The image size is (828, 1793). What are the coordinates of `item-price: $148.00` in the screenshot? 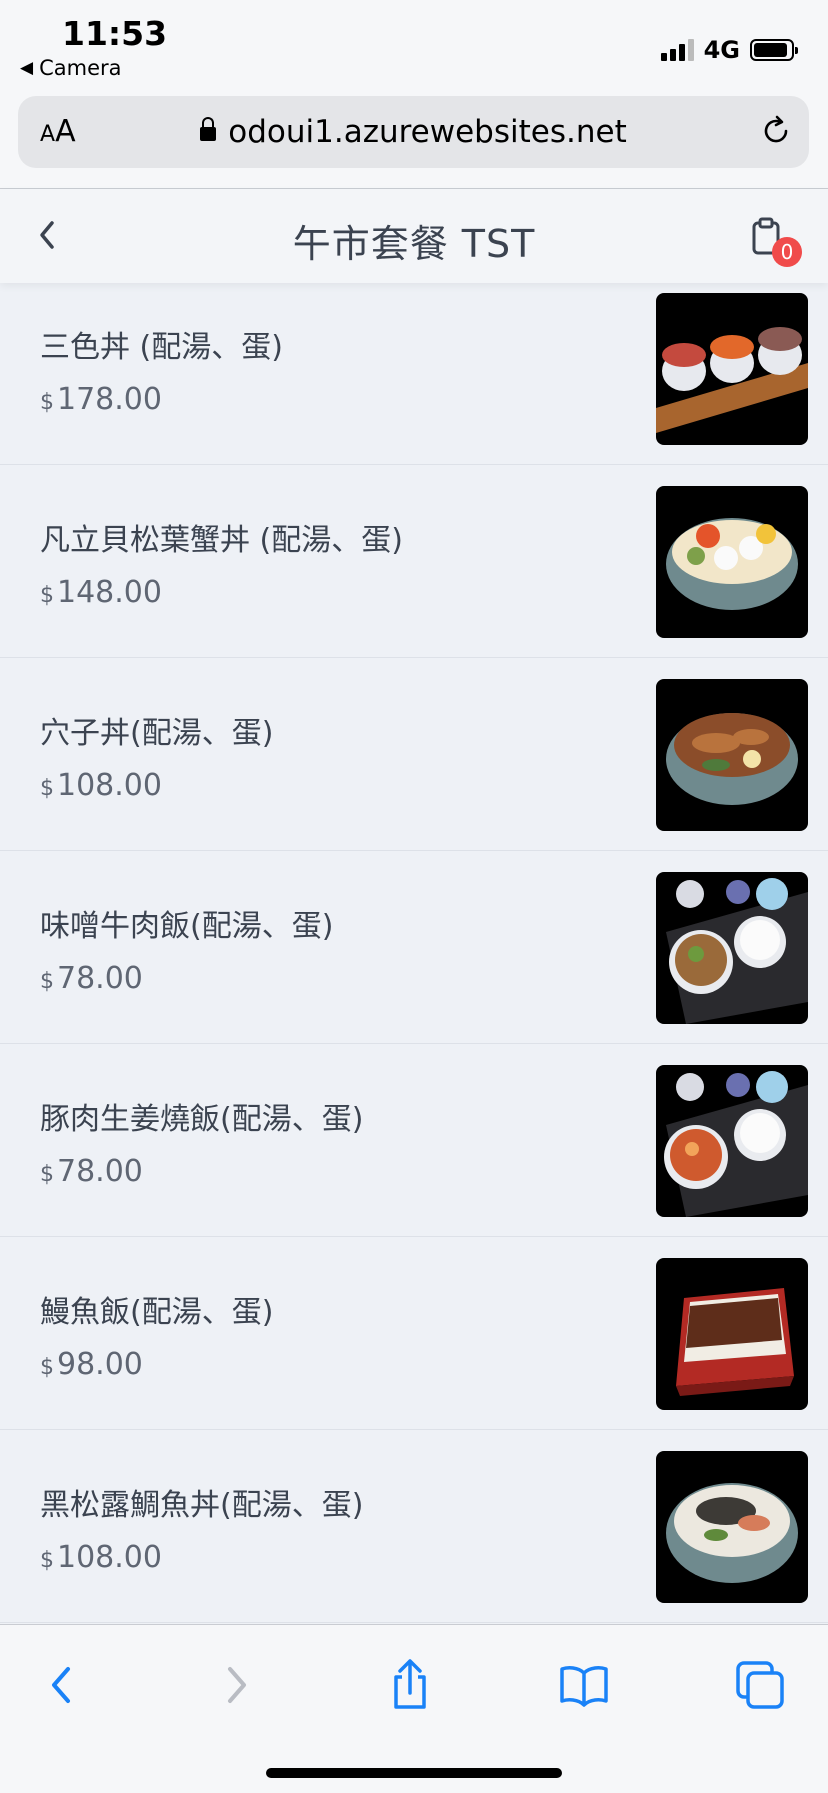 It's located at (101, 592).